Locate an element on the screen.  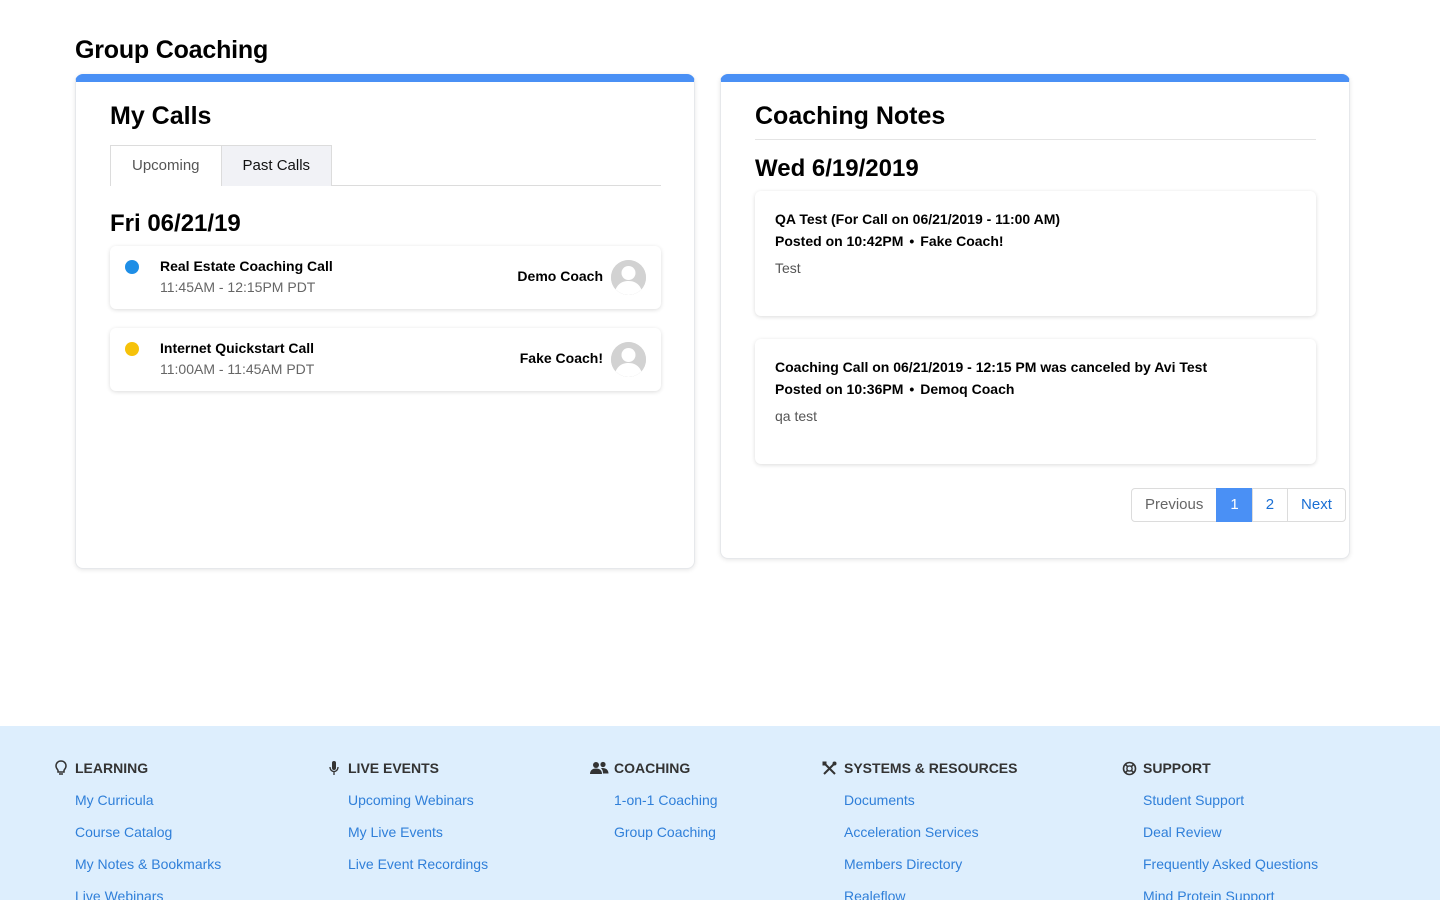
footer-heading: SYSTEMS & RESOURCES is located at coordinates (919, 768).